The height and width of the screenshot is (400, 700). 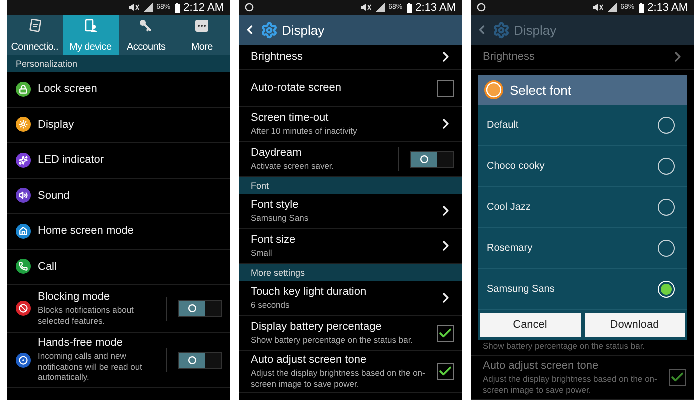 I want to click on settings-row: LED indicator, so click(x=118, y=160).